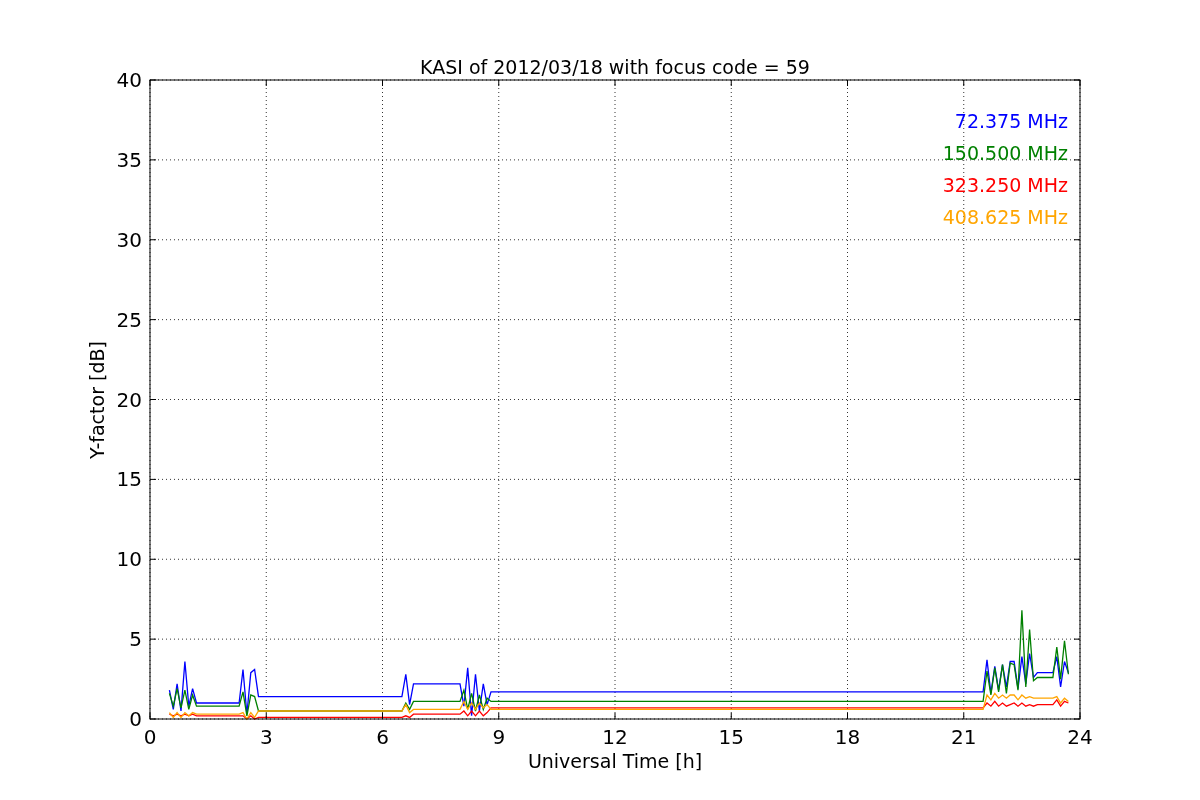 This screenshot has height=800, width=1200. I want to click on x-tick-label: 21, so click(964, 737).